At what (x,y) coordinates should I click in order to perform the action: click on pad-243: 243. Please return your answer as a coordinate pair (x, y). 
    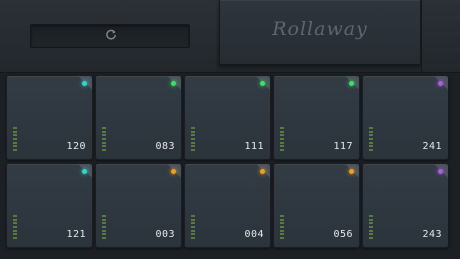
    Looking at the image, I should click on (405, 205).